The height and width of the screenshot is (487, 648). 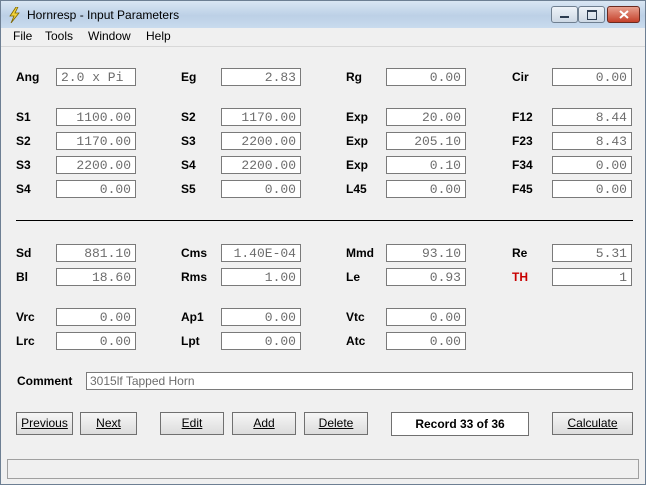 What do you see at coordinates (426, 253) in the screenshot?
I see `mmd-field: 93.10` at bounding box center [426, 253].